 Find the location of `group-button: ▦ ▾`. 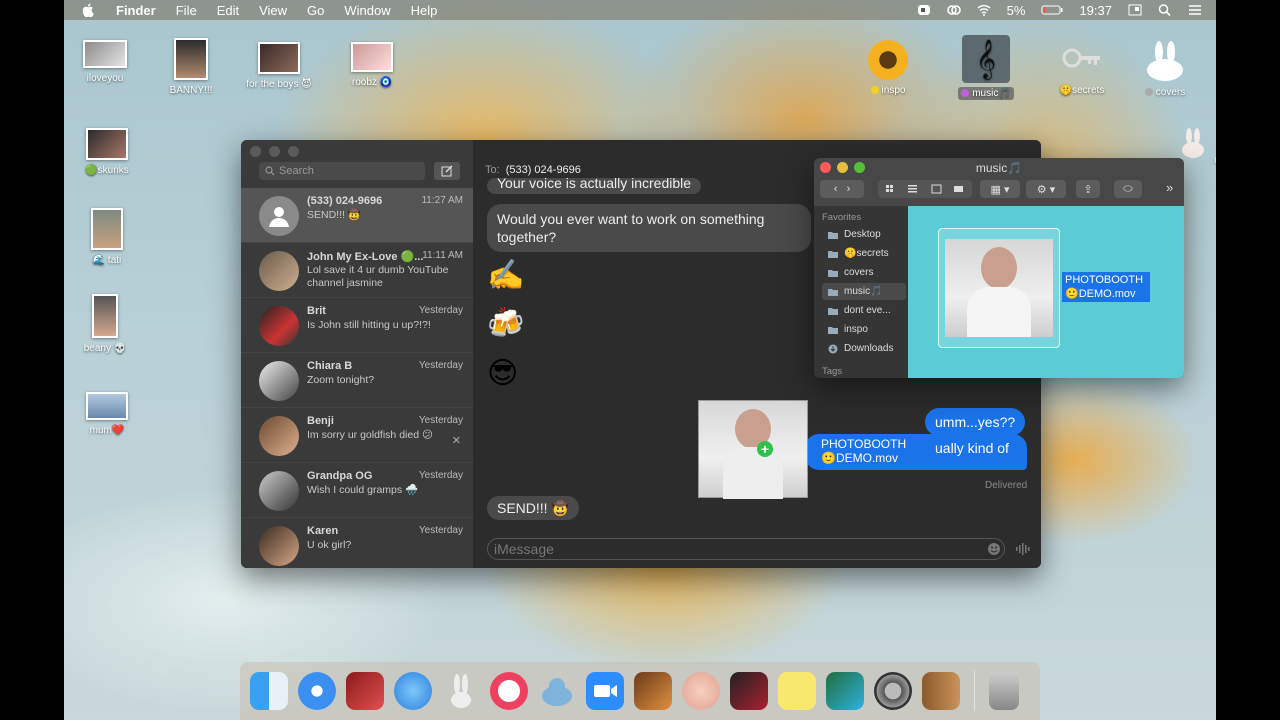

group-button: ▦ ▾ is located at coordinates (1000, 189).